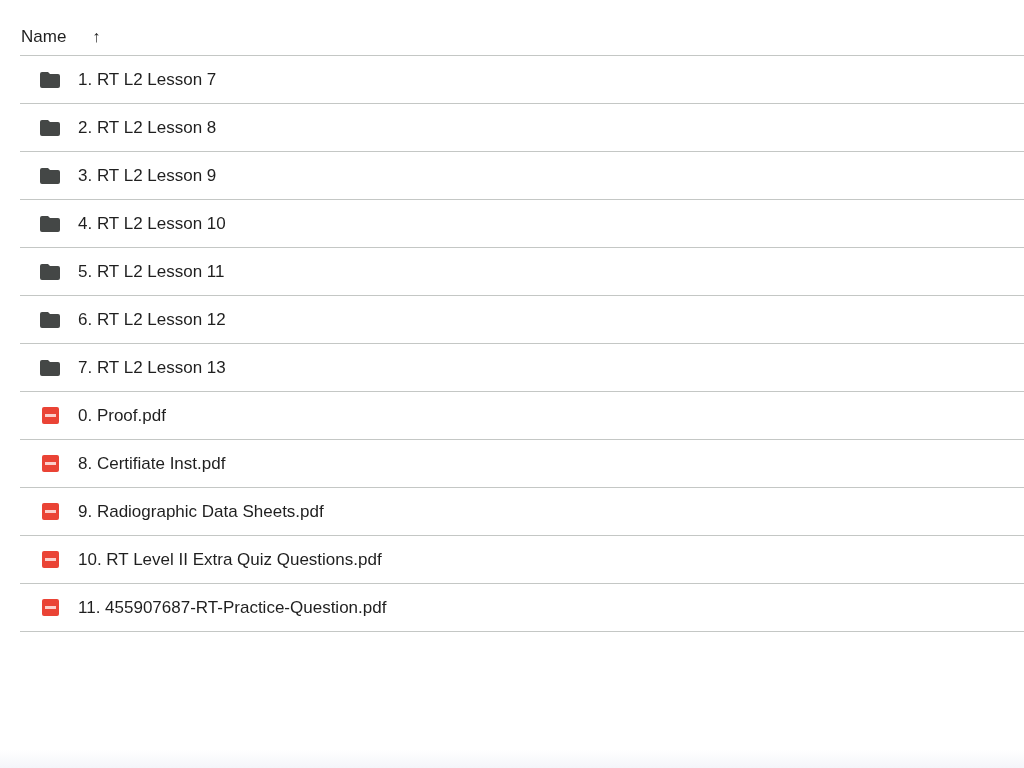 The width and height of the screenshot is (1024, 768). Describe the element at coordinates (522, 608) in the screenshot. I see `file-row: 11. 455907687-RT-Practice-Question.pdf` at that location.